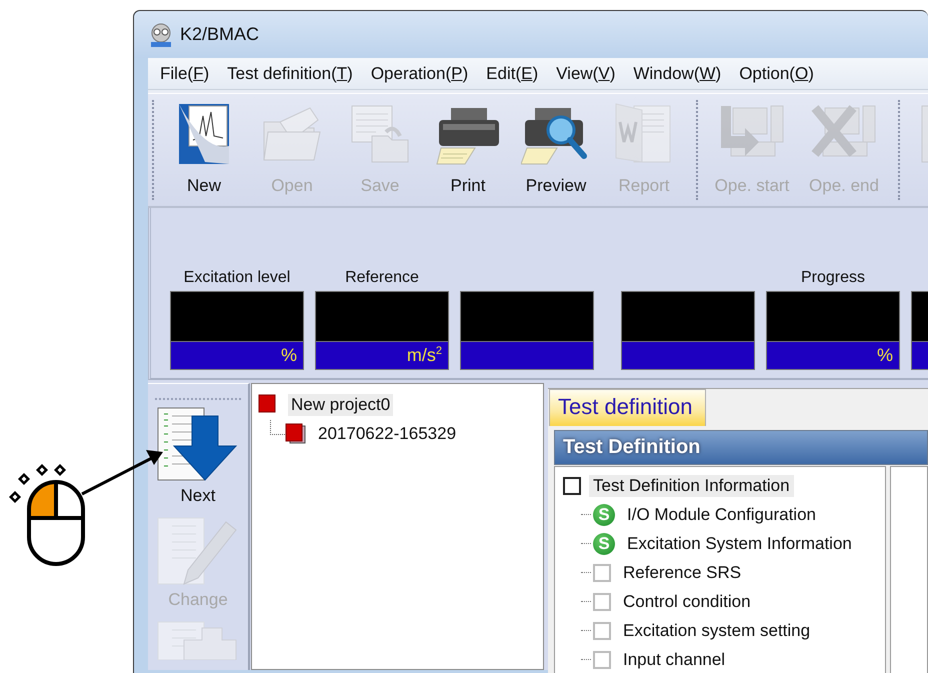  Describe the element at coordinates (296, 433) in the screenshot. I see `project-icon` at that location.